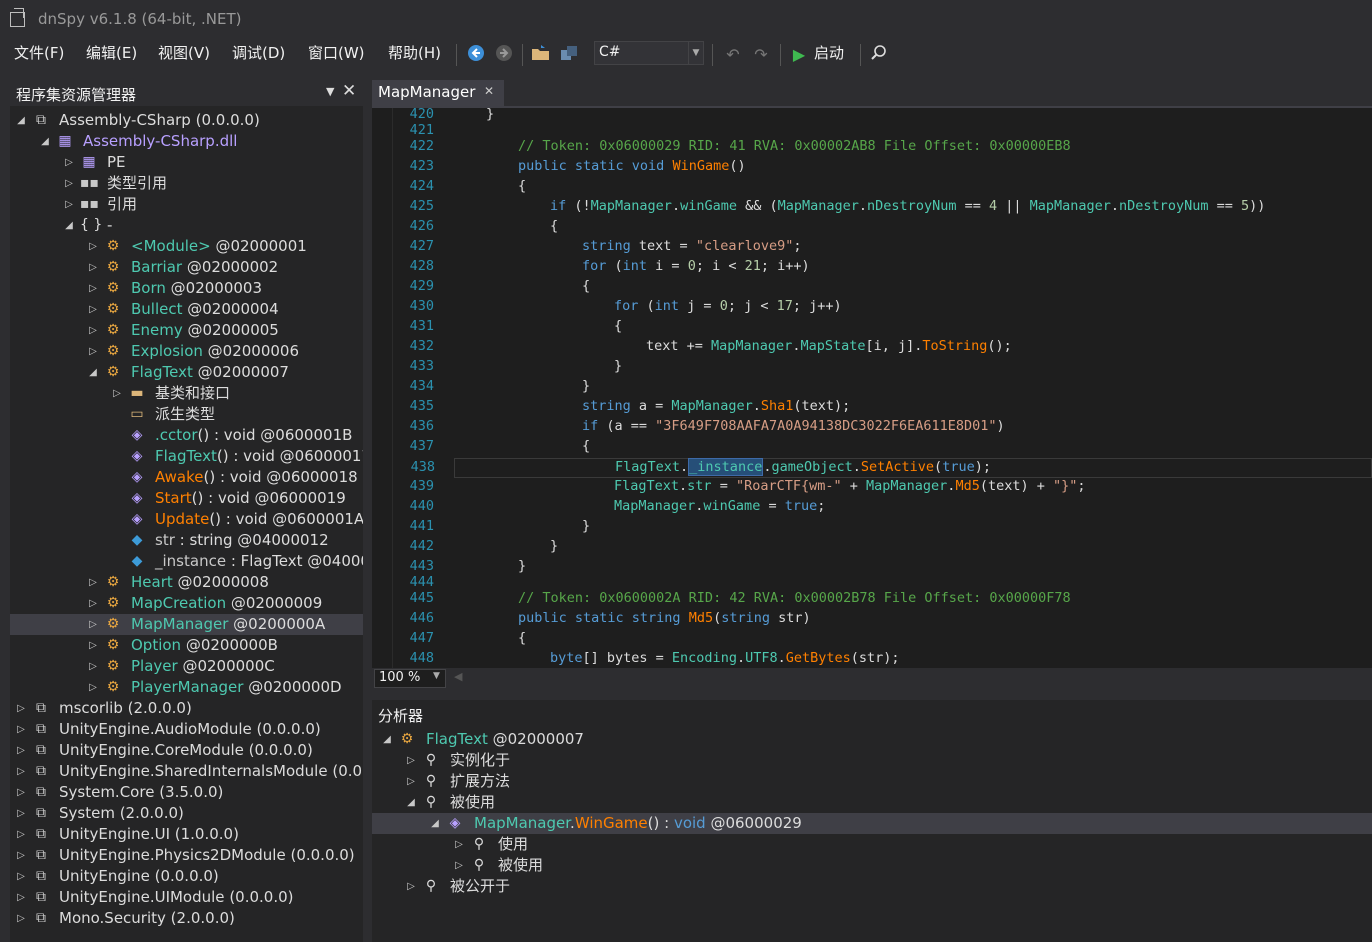  I want to click on tree-node: ▷ ⚙ Option @0200000B, so click(186, 645).